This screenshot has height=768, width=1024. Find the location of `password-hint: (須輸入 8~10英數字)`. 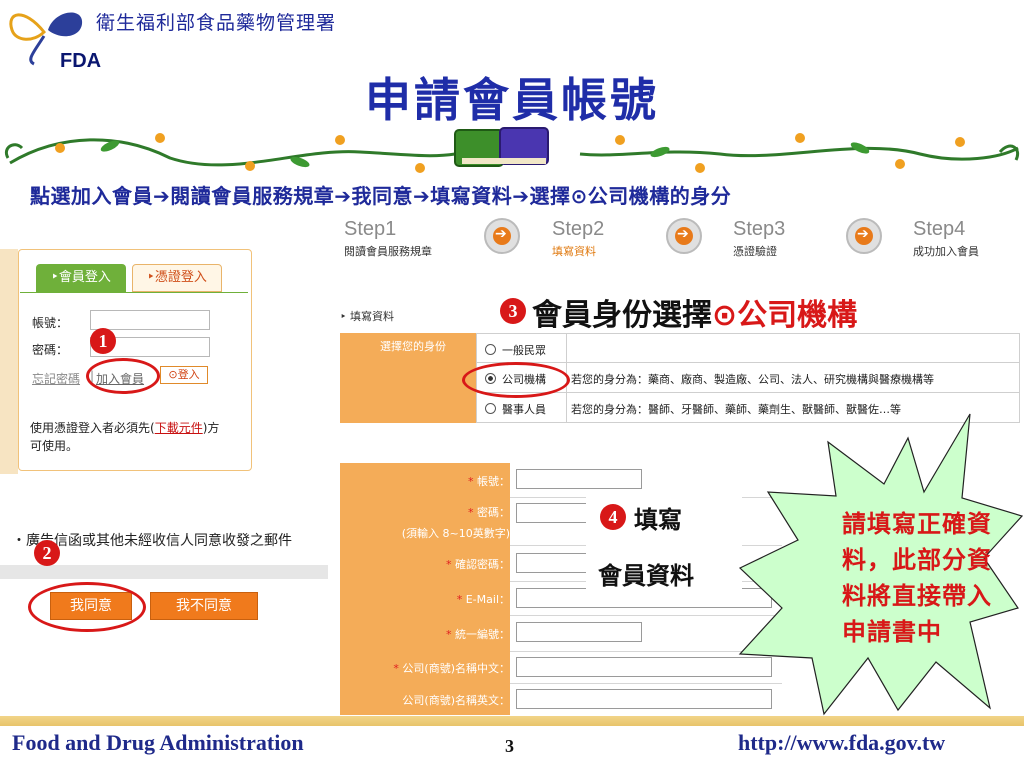

password-hint: (須輸入 8~10英數字) is located at coordinates (455, 533).